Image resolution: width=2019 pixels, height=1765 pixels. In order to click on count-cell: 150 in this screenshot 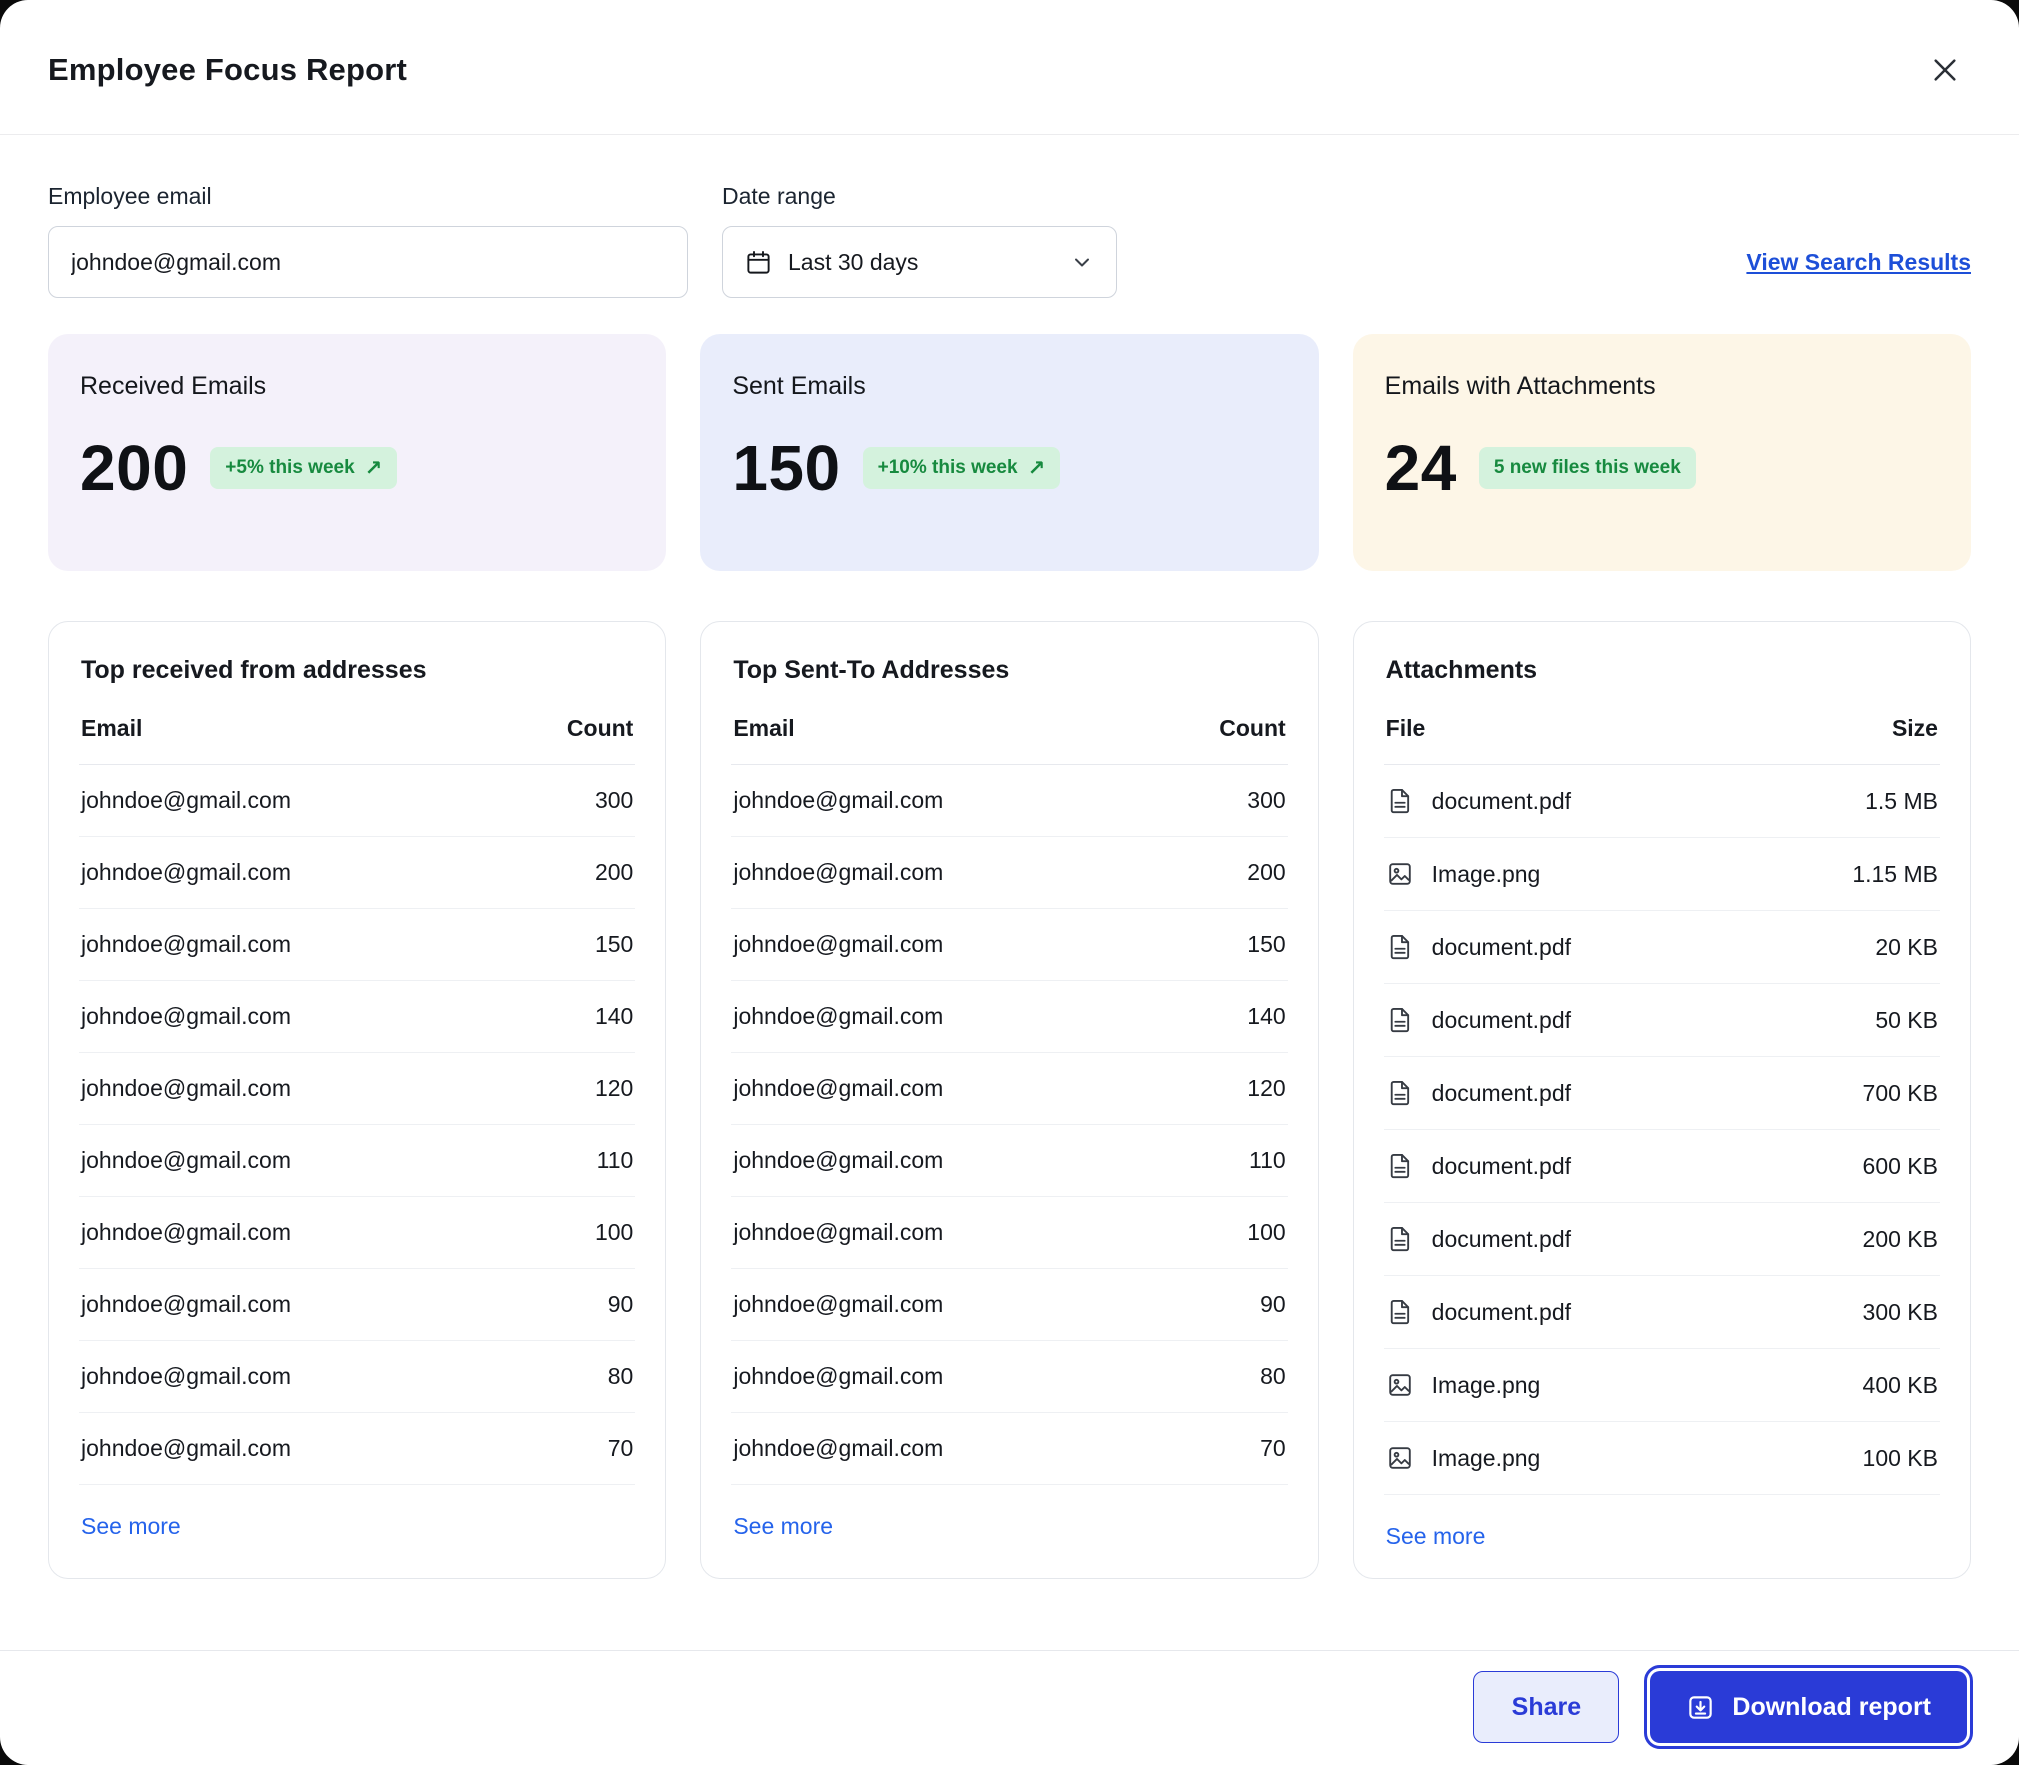, I will do `click(1266, 944)`.